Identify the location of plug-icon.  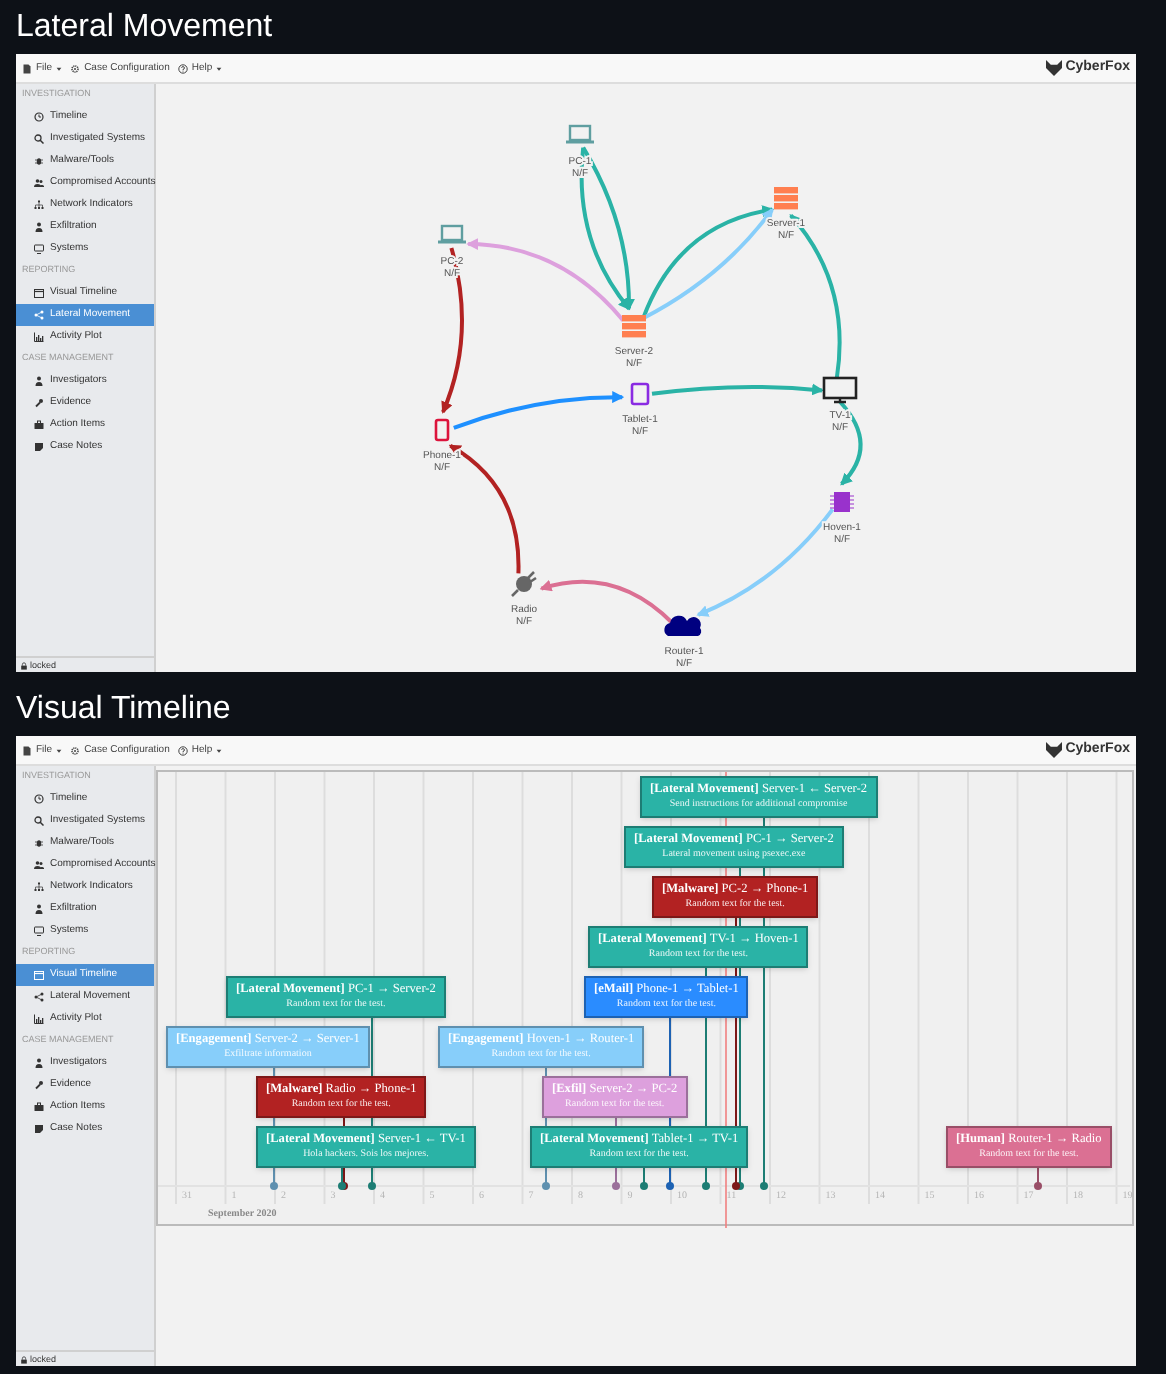
(524, 584).